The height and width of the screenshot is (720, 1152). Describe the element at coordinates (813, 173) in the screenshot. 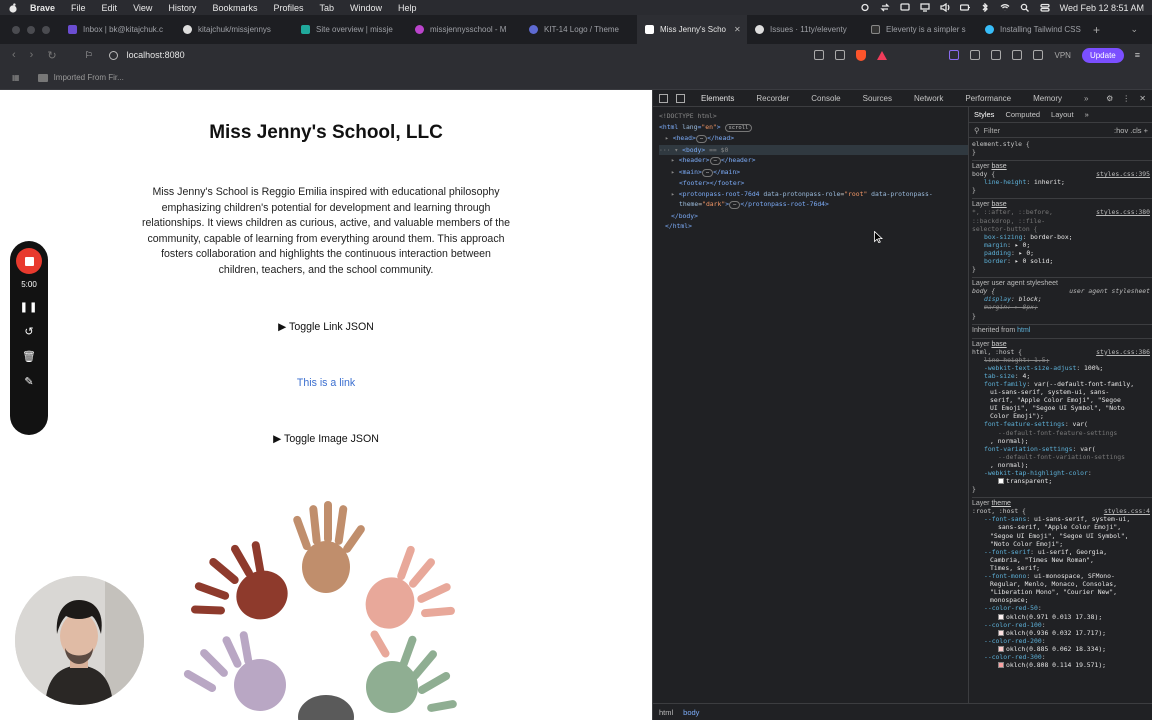

I see `dom-main: ▸ <main> ⋯ </main>` at that location.